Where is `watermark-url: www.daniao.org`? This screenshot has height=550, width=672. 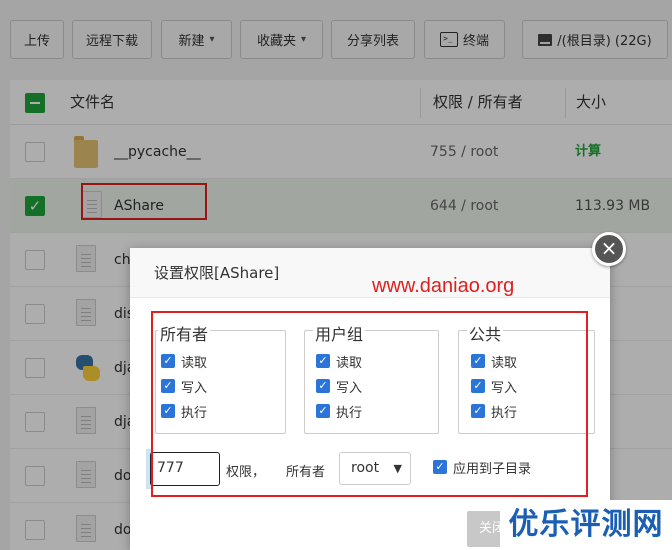
watermark-url: www.daniao.org is located at coordinates (443, 286).